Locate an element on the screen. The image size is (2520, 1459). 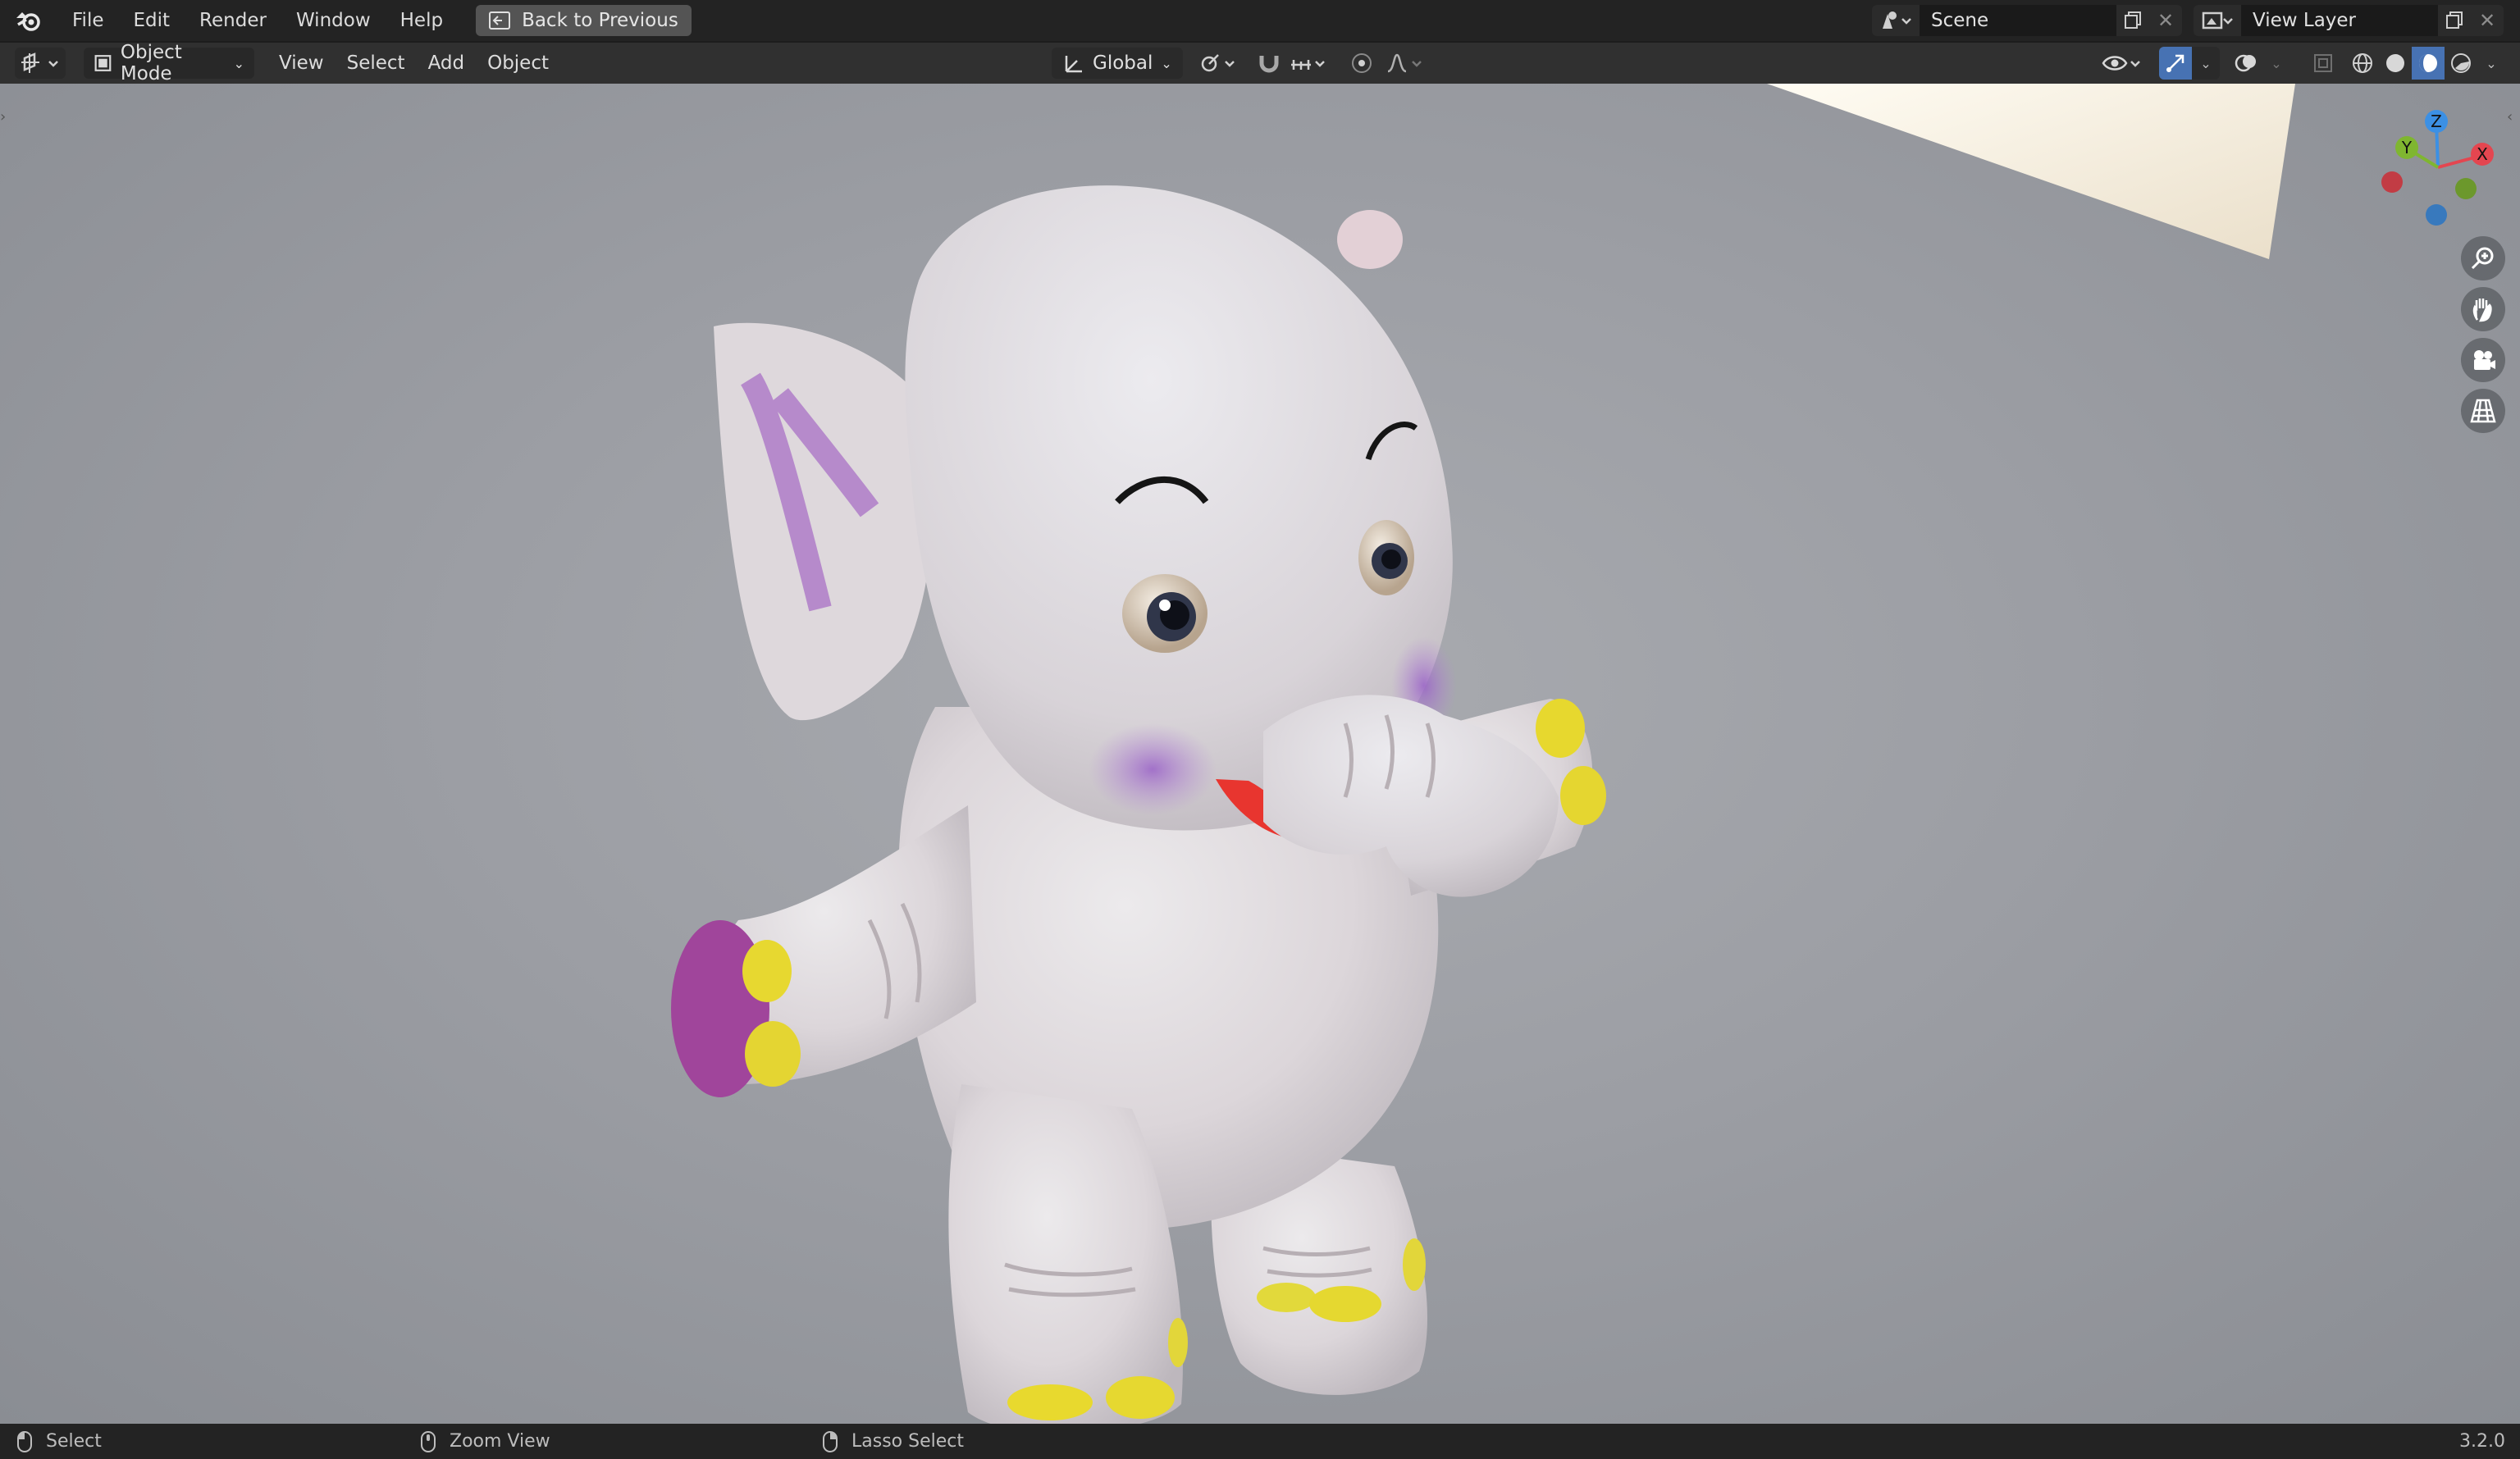
camera-view-button is located at coordinates (2483, 360).